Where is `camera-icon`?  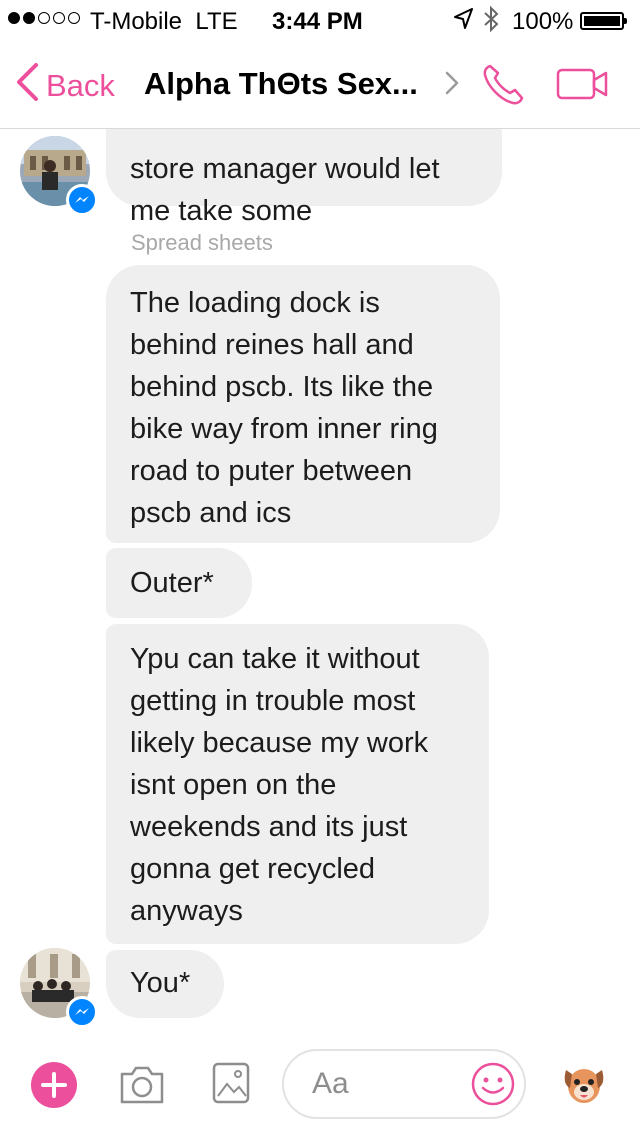 camera-icon is located at coordinates (142, 1086).